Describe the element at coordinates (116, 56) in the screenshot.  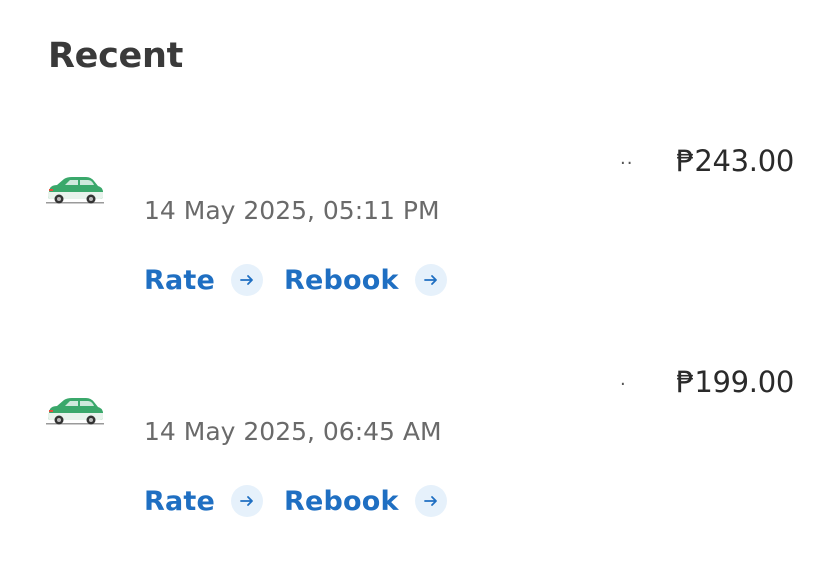
I see `section-title: Recent` at that location.